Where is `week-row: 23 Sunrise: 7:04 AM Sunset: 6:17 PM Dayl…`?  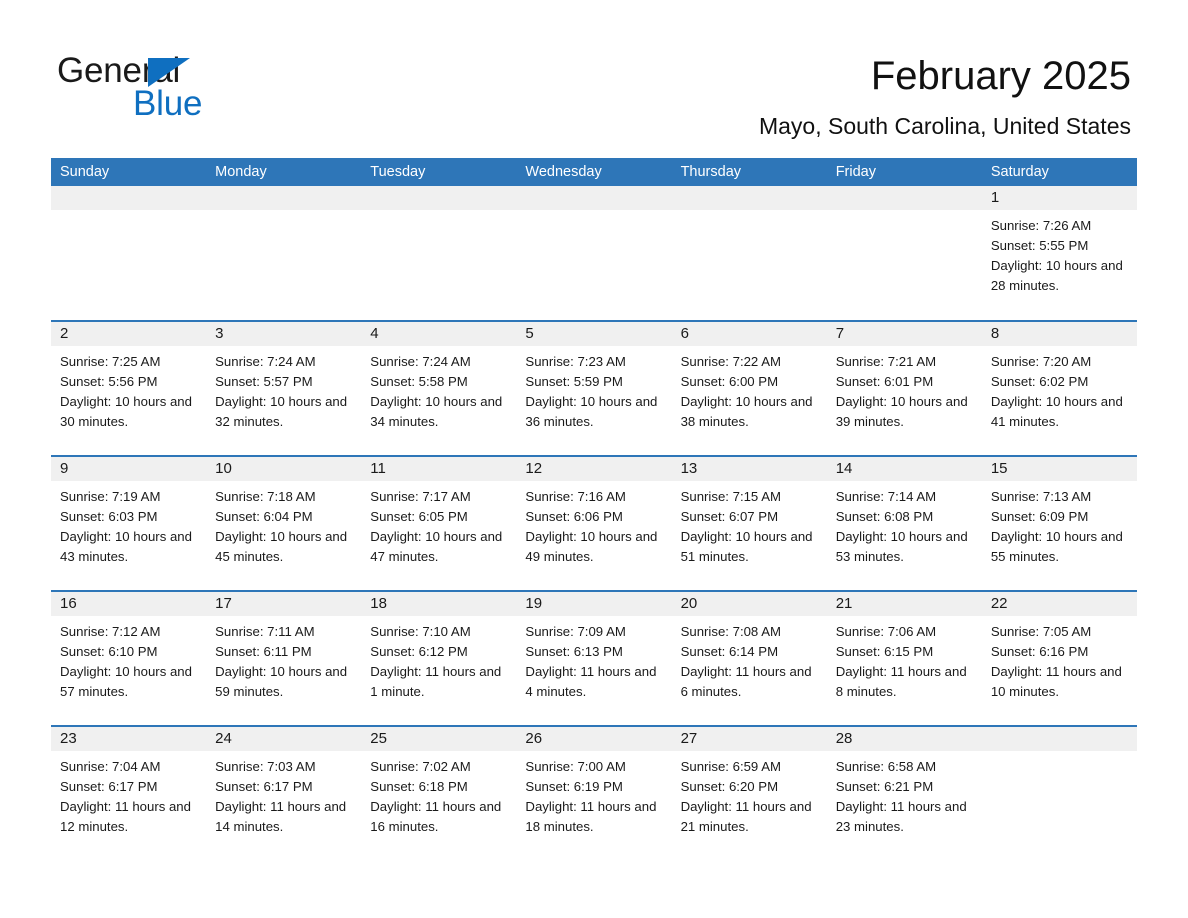
week-row: 23 Sunrise: 7:04 AM Sunset: 6:17 PM Dayl… is located at coordinates (594, 792).